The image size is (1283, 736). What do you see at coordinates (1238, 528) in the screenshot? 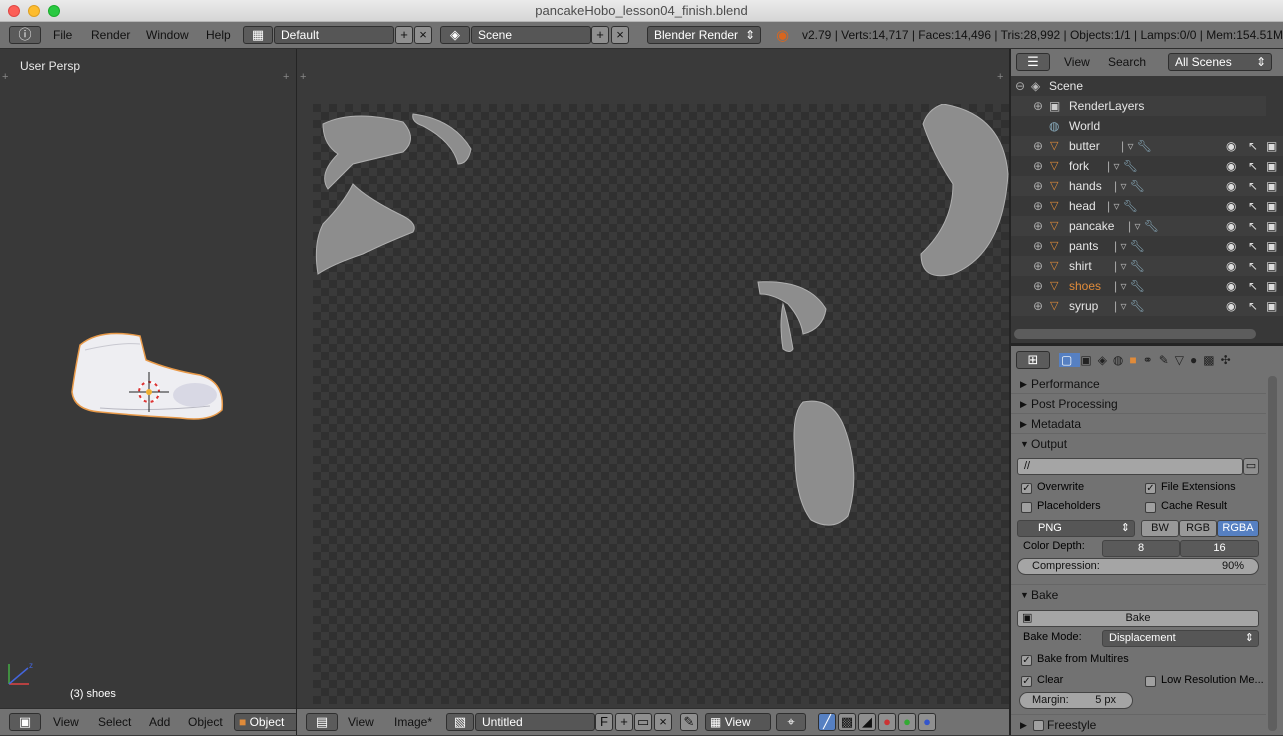
I see `color-rgba-button: RGBA` at bounding box center [1238, 528].